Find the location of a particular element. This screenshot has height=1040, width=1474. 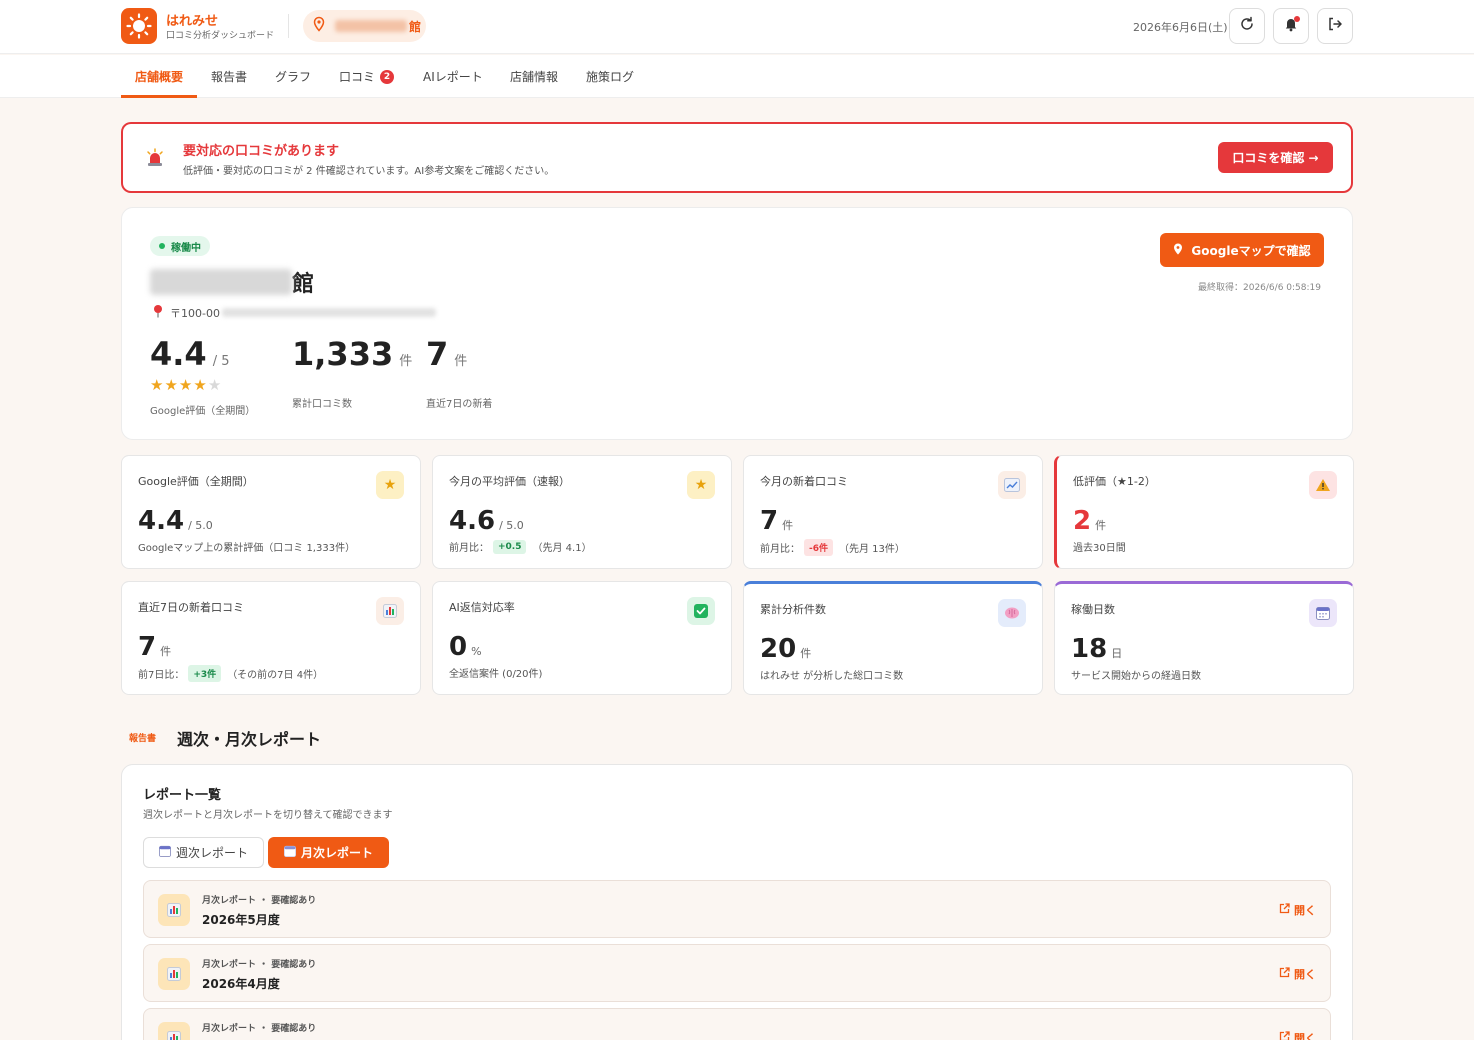

address-prefix: 〒100-00 is located at coordinates (195, 313).